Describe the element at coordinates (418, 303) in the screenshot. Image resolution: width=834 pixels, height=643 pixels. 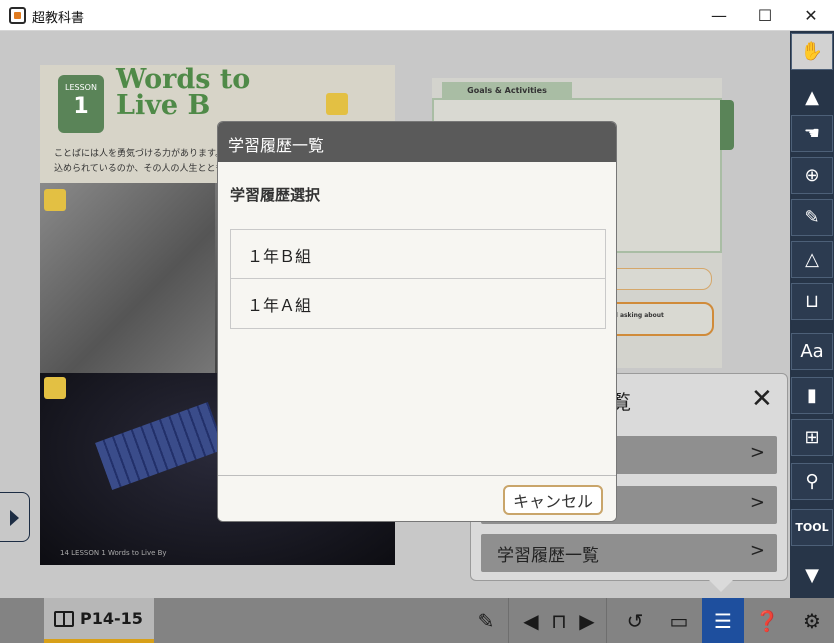
I see `list-item-class-1a: １年Ａ組` at that location.